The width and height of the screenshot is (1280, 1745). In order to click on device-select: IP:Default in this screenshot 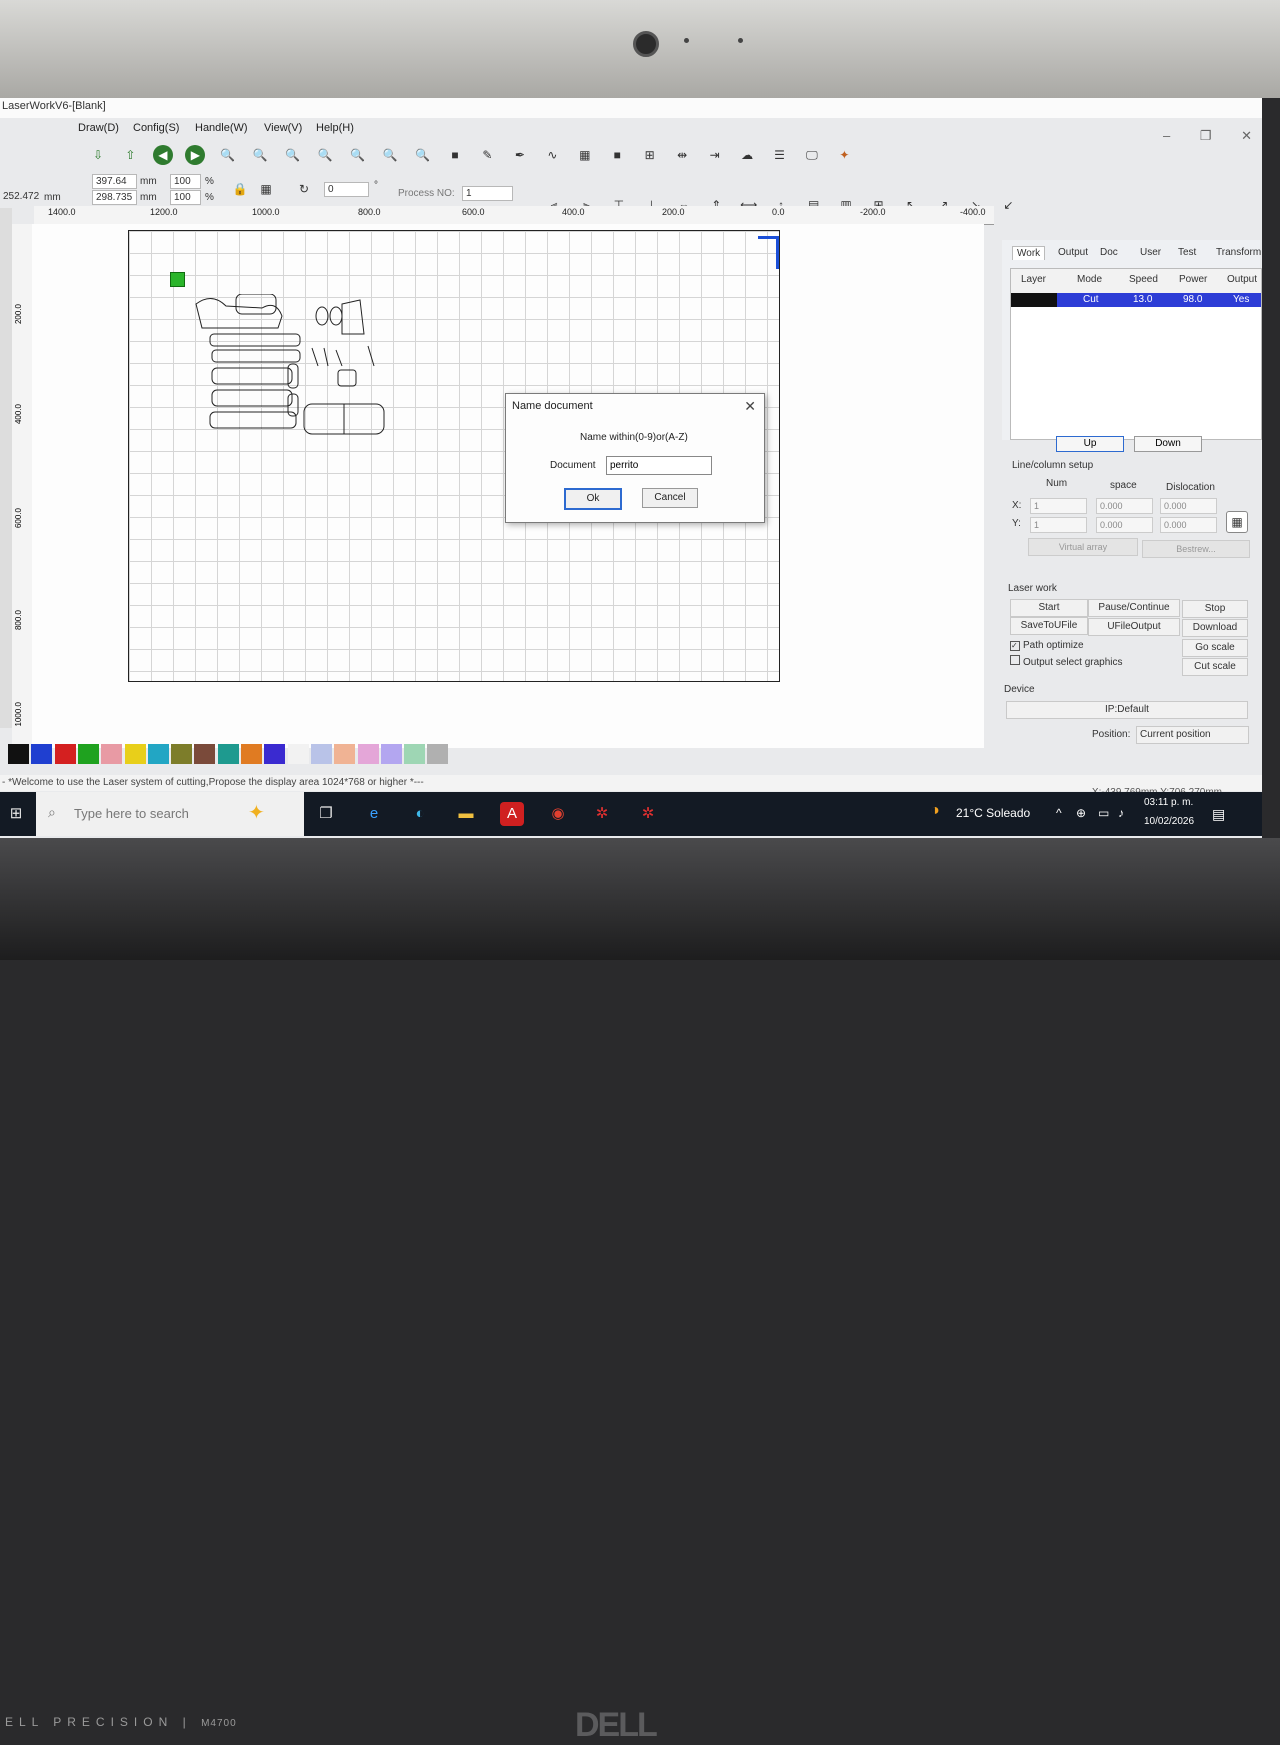, I will do `click(1127, 710)`.